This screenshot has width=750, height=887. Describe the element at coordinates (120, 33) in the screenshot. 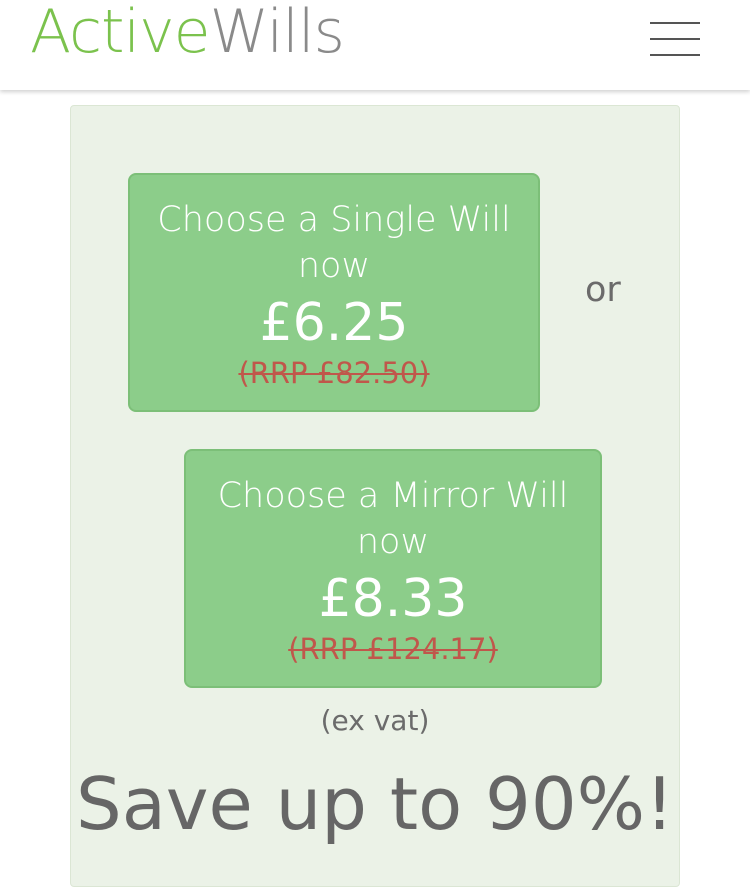

I see `logo-active-text: Active` at that location.